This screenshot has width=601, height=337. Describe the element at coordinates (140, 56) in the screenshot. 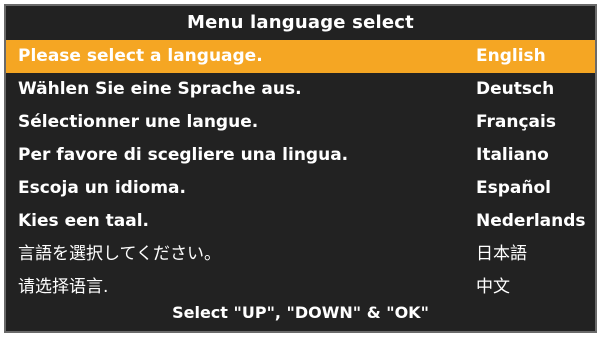

I see `language-prompt: Please select a language.` at that location.